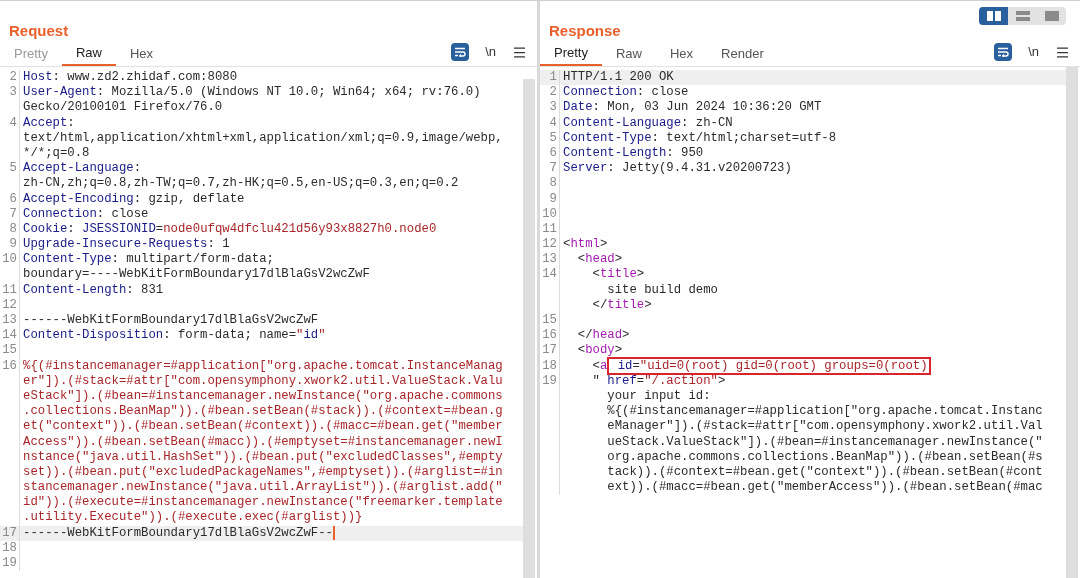  I want to click on code-line: boundary=----WebKitFormBoundary17dlBlaGsV2wcZwF, so click(196, 275).